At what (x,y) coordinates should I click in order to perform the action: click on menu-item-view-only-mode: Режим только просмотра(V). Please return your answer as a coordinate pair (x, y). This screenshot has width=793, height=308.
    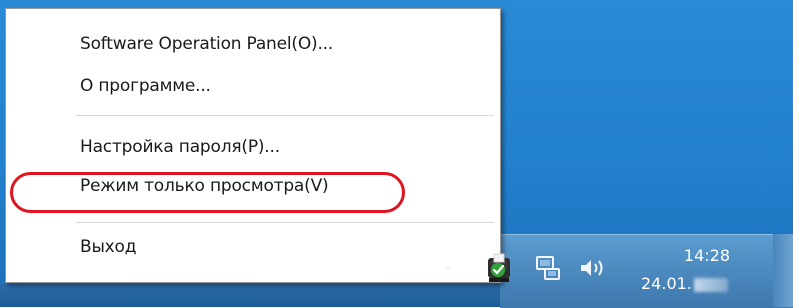
    Looking at the image, I should click on (204, 186).